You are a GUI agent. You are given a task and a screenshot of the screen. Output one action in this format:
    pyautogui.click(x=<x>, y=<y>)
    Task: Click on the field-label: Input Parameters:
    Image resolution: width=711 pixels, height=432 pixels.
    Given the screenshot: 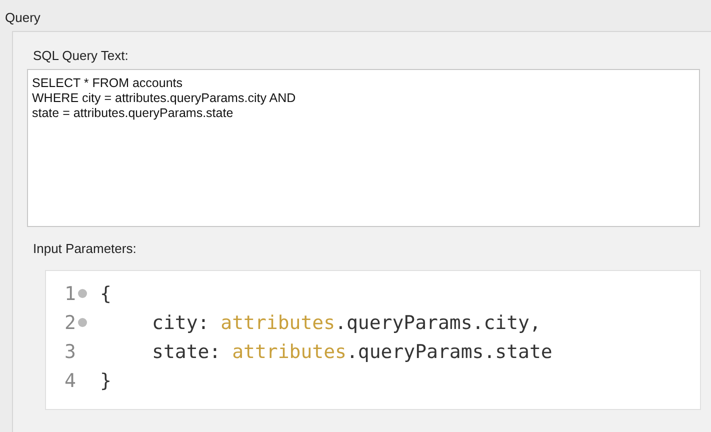 What is the action you would take?
    pyautogui.click(x=84, y=248)
    